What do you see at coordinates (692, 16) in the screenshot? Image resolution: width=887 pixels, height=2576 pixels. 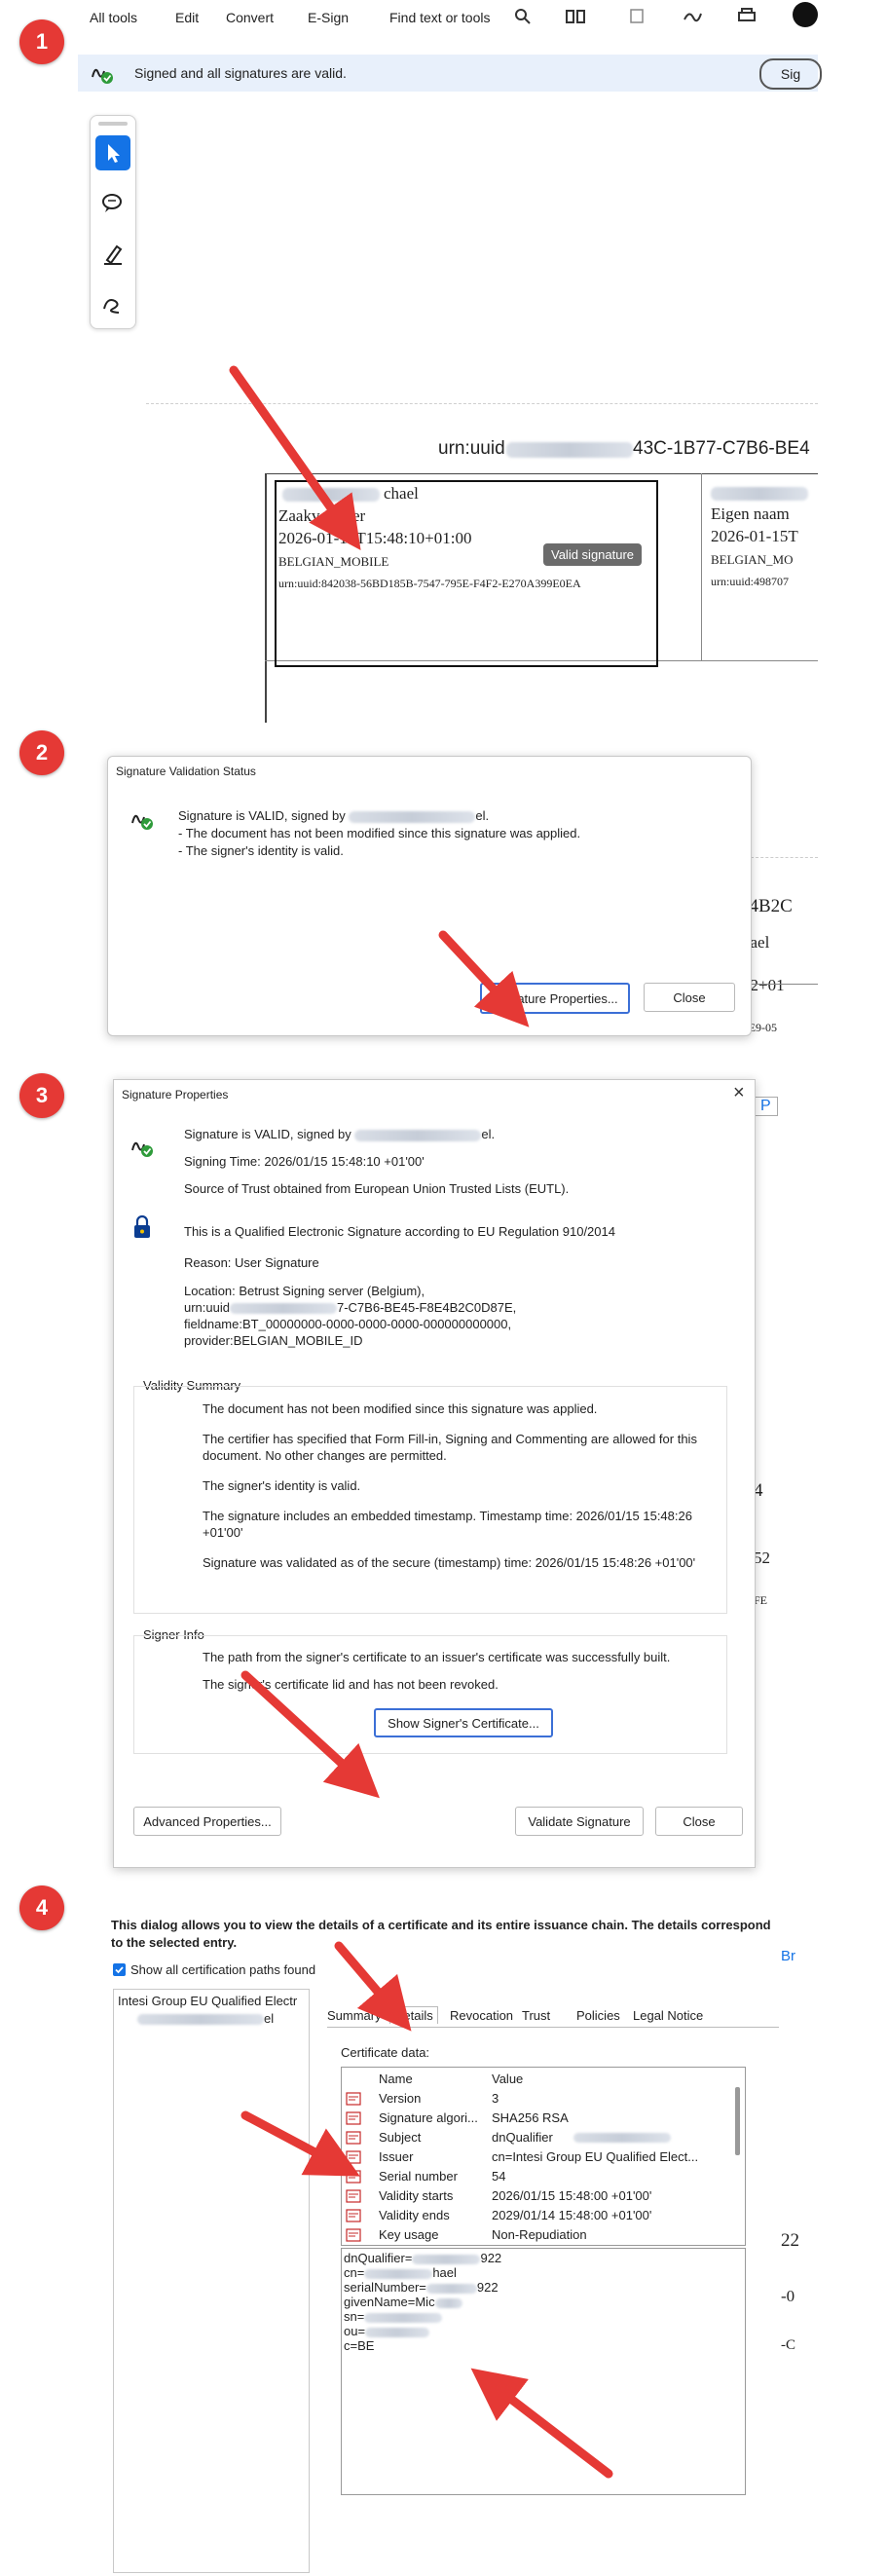 I see `sign-icon` at bounding box center [692, 16].